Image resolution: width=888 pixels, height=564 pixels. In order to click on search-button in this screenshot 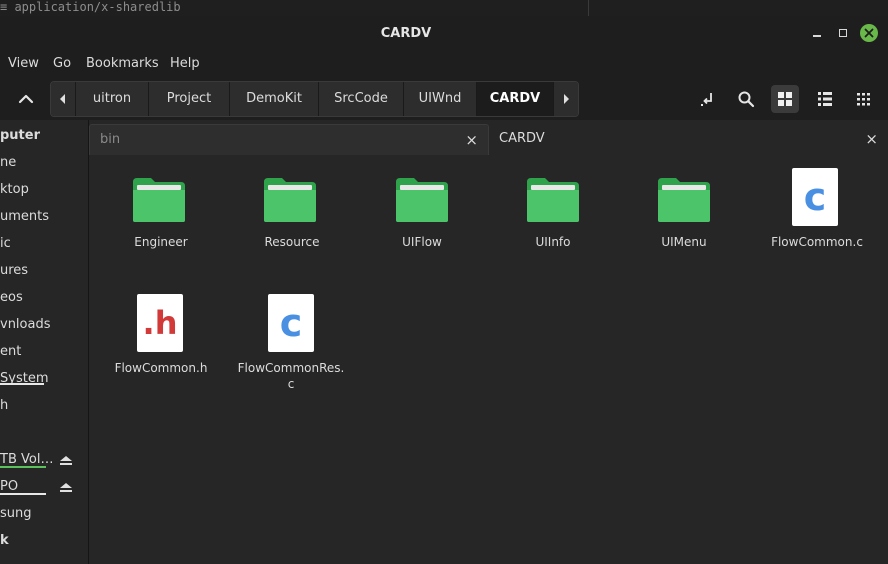, I will do `click(746, 99)`.